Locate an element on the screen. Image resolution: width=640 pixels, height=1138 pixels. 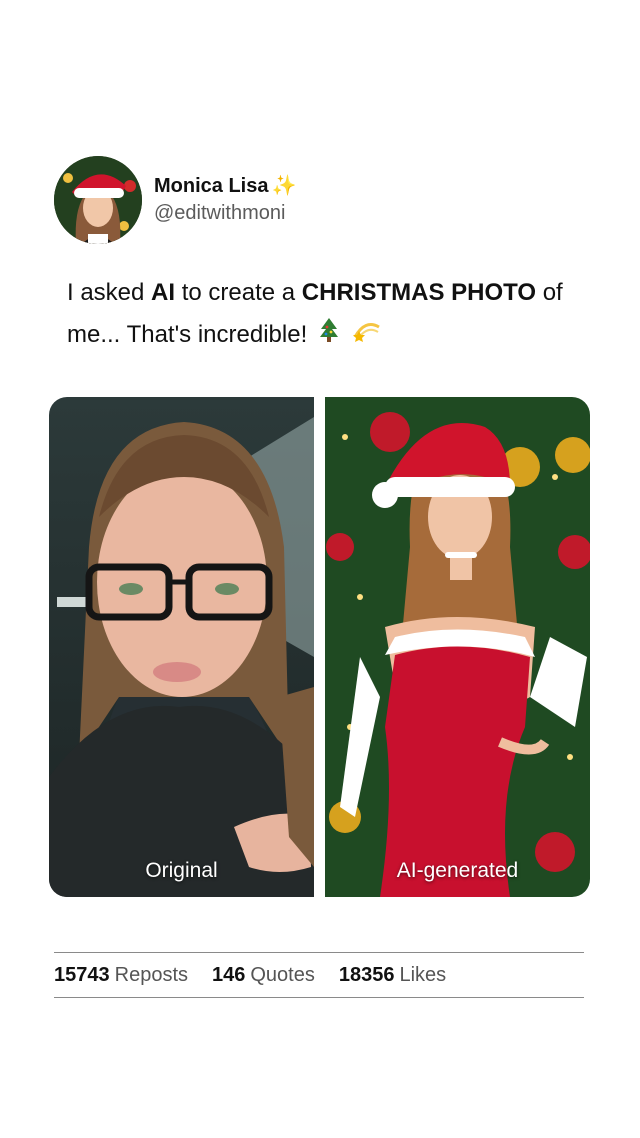
original-caption: Original is located at coordinates (181, 870).